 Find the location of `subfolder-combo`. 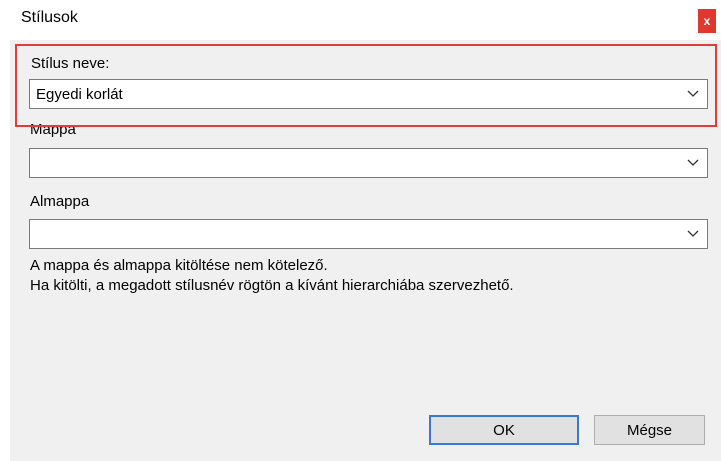

subfolder-combo is located at coordinates (368, 234).